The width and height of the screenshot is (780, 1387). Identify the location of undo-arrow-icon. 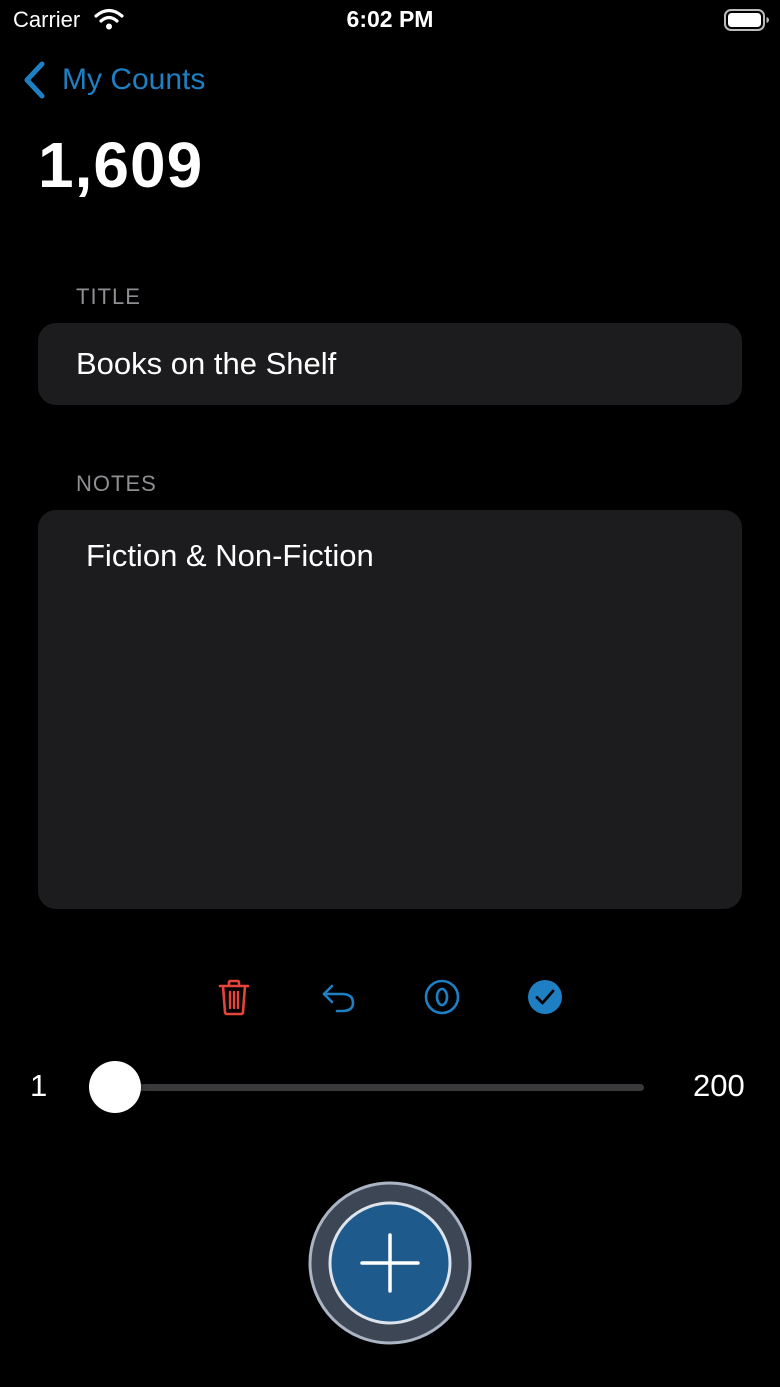
(339, 997).